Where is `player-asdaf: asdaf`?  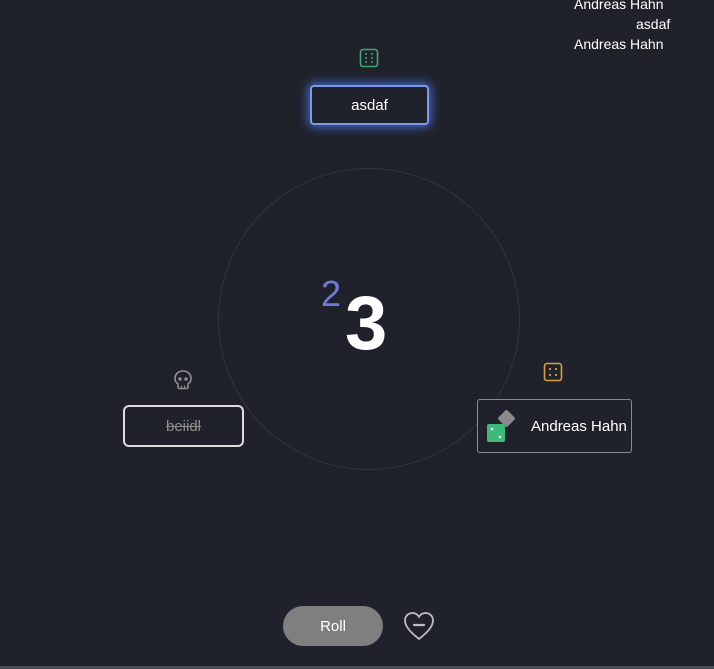 player-asdaf: asdaf is located at coordinates (369, 105).